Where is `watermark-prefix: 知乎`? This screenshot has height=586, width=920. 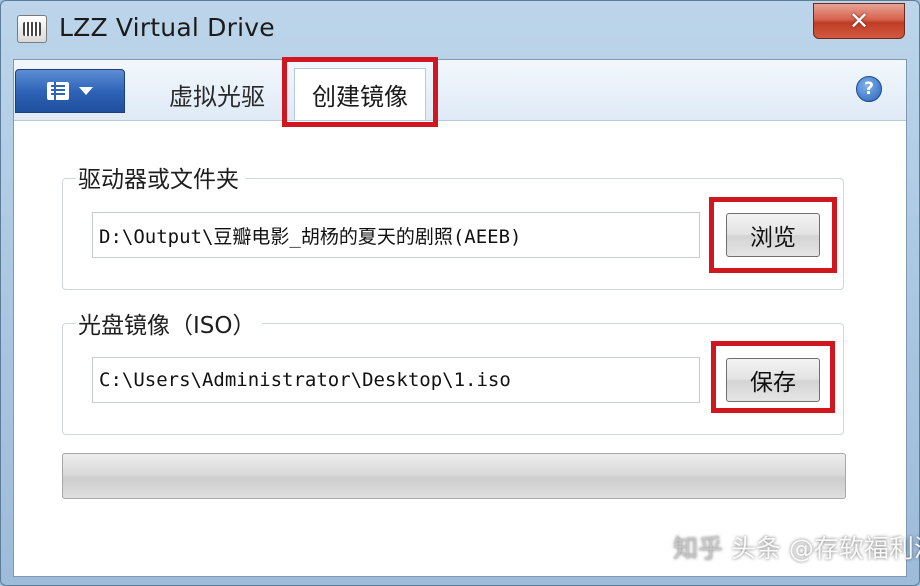 watermark-prefix: 知乎 is located at coordinates (698, 548).